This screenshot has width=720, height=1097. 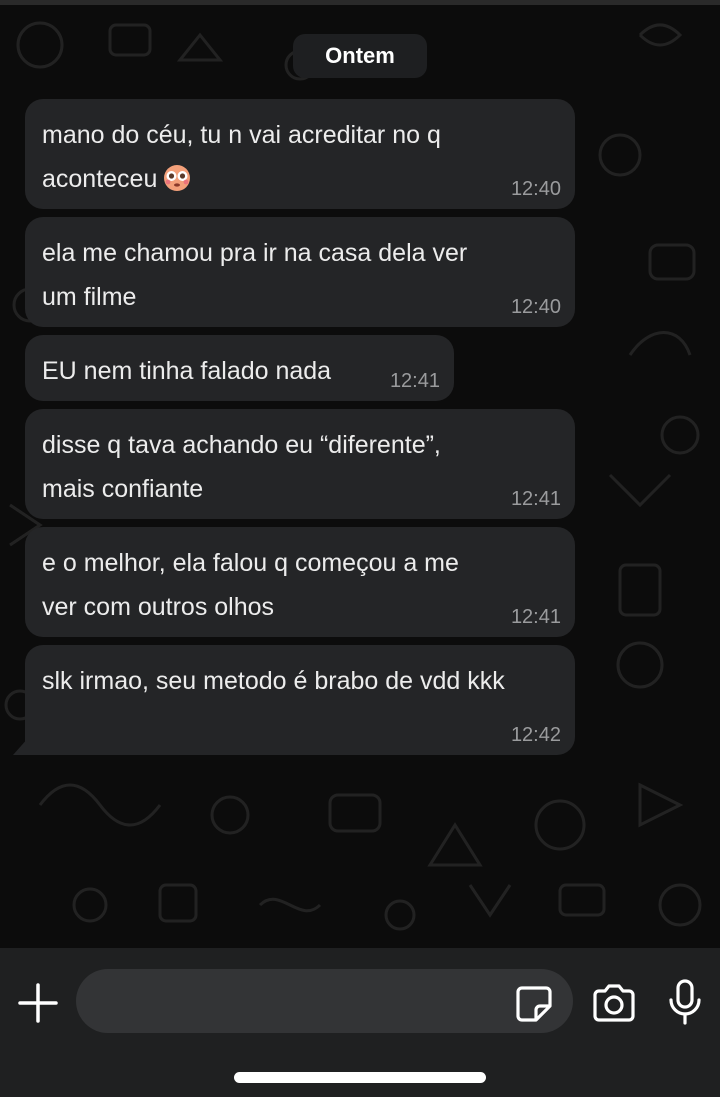 I want to click on message-bubble: EU nem tinha falado nada 12:41, so click(x=239, y=368).